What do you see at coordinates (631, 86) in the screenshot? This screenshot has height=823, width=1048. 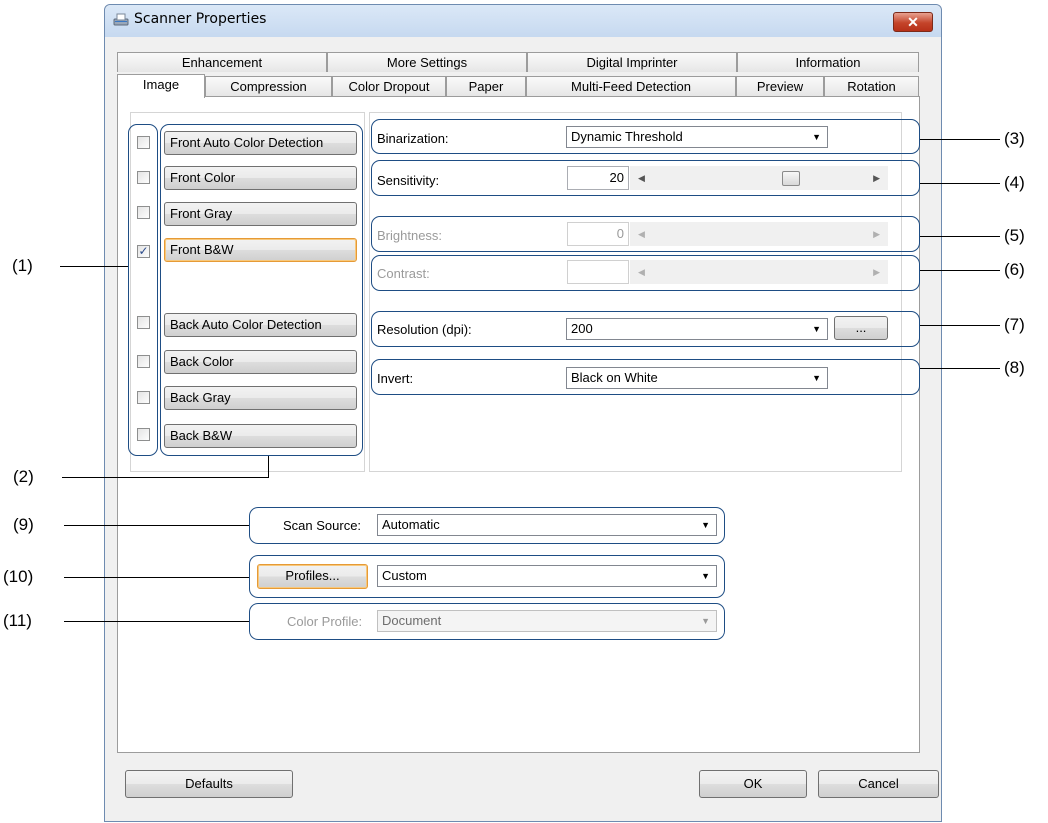 I see `tab-multi-feed-detection: Multi-Feed Detection` at bounding box center [631, 86].